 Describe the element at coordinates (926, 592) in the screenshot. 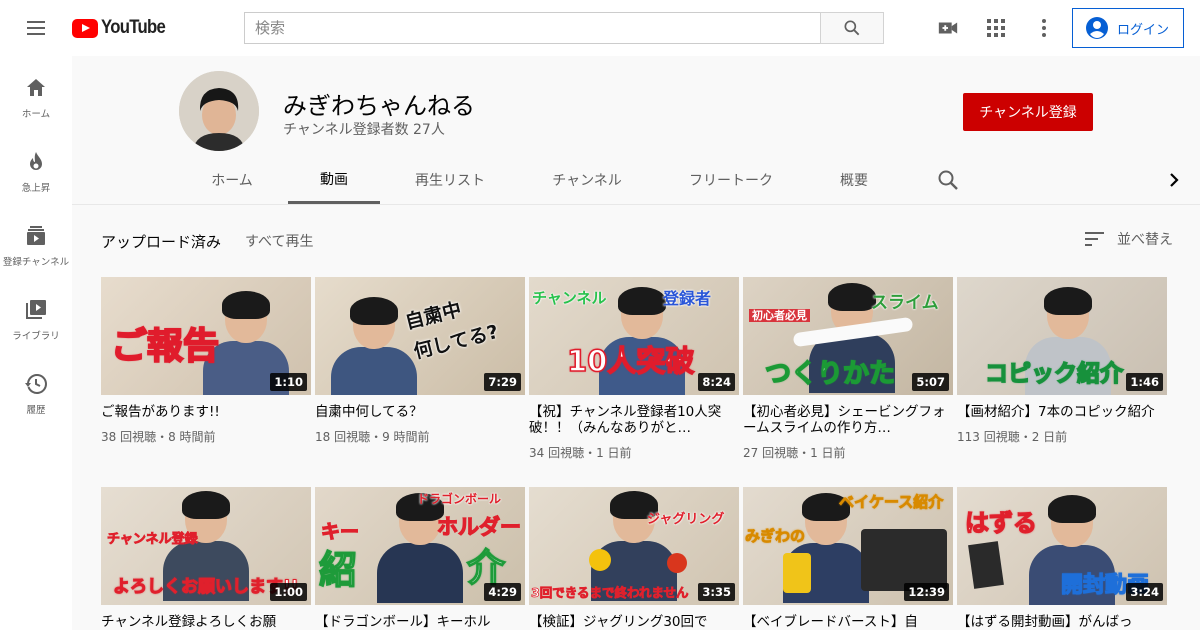

I see `video-duration: 12:39` at that location.